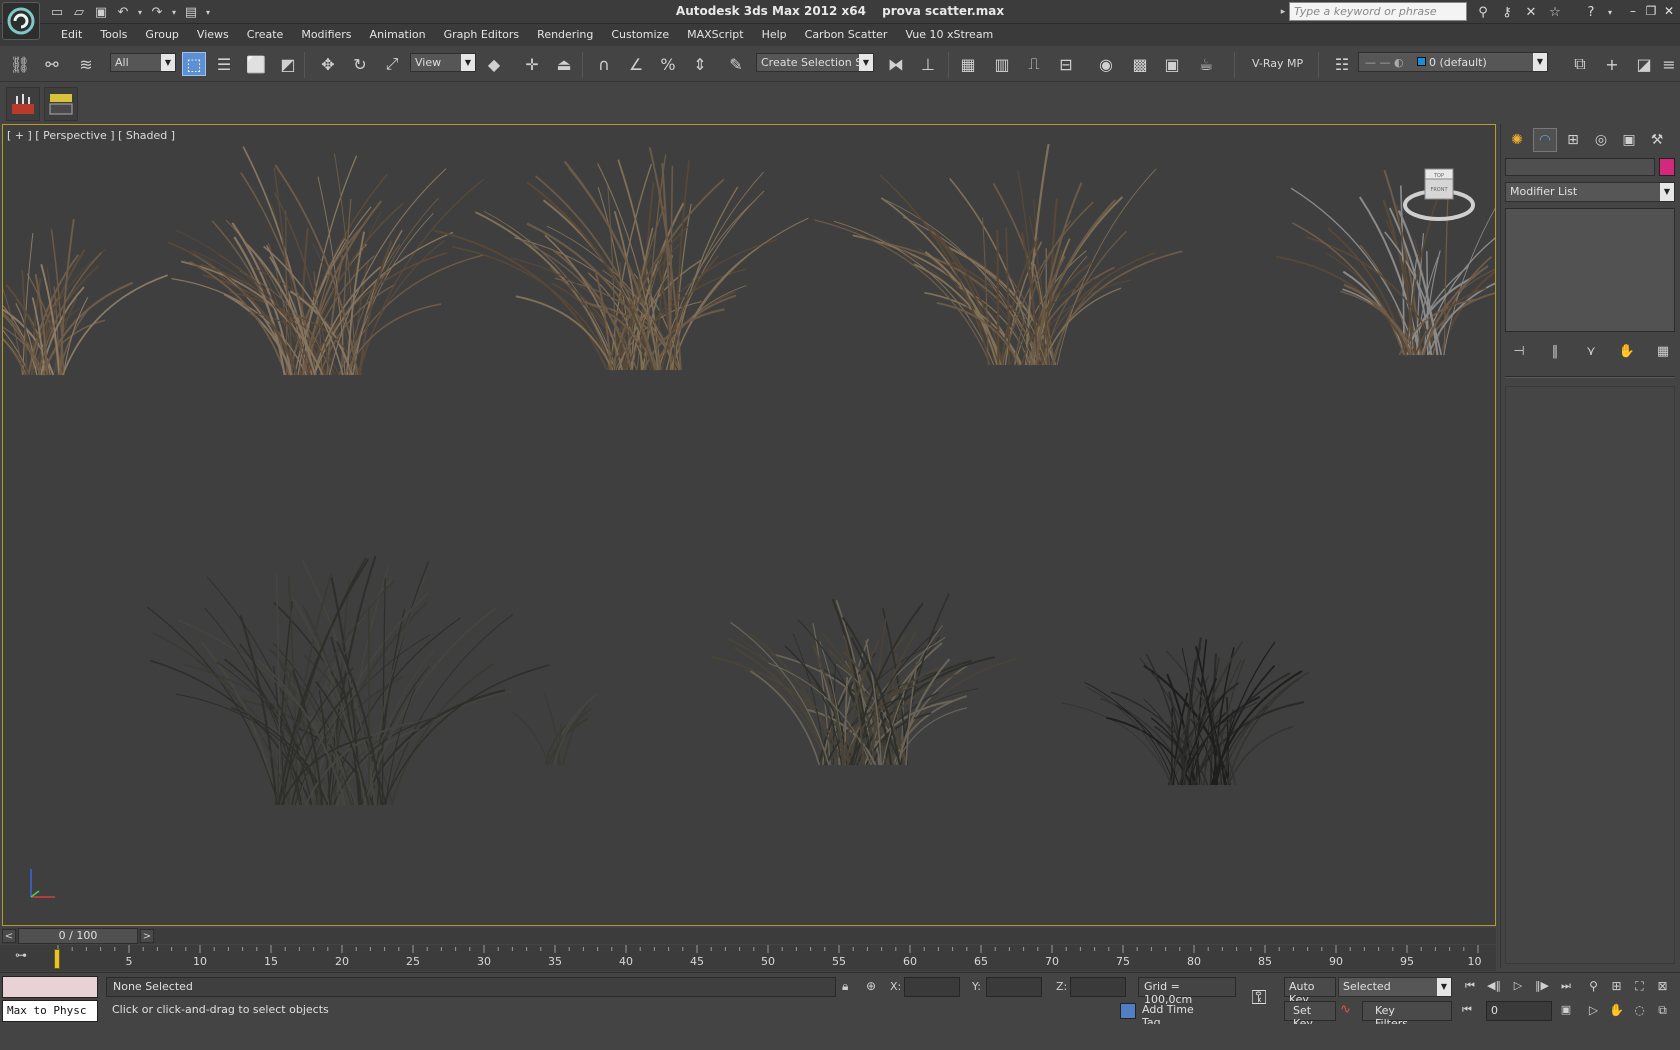 Image resolution: width=1680 pixels, height=1050 pixels. What do you see at coordinates (1517, 140) in the screenshot?
I see `create-tab-icon: ✺` at bounding box center [1517, 140].